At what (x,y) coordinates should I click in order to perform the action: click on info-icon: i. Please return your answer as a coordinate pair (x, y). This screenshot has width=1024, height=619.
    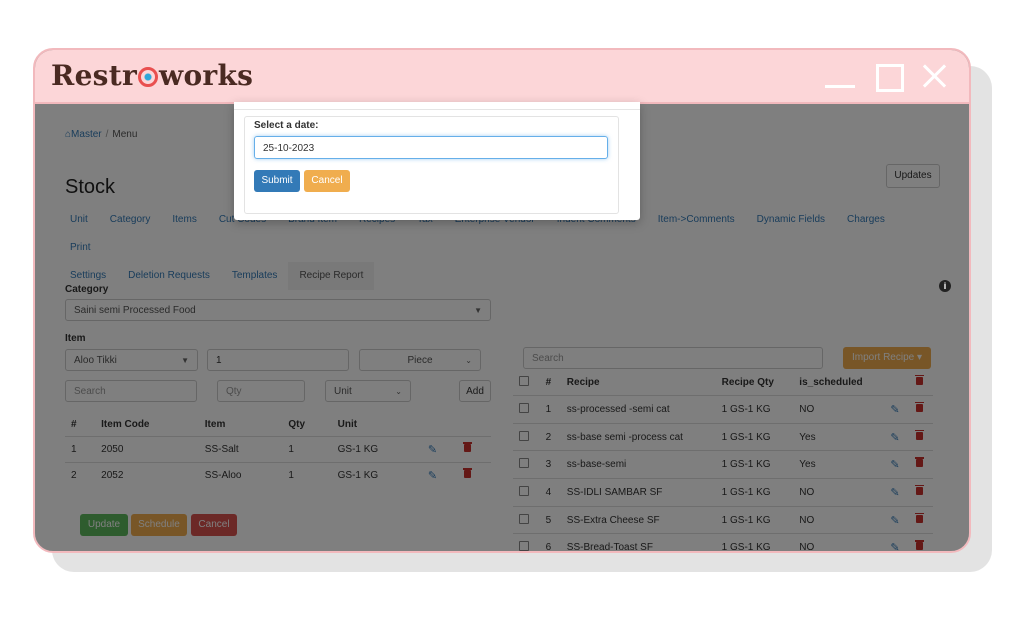
    Looking at the image, I should click on (945, 286).